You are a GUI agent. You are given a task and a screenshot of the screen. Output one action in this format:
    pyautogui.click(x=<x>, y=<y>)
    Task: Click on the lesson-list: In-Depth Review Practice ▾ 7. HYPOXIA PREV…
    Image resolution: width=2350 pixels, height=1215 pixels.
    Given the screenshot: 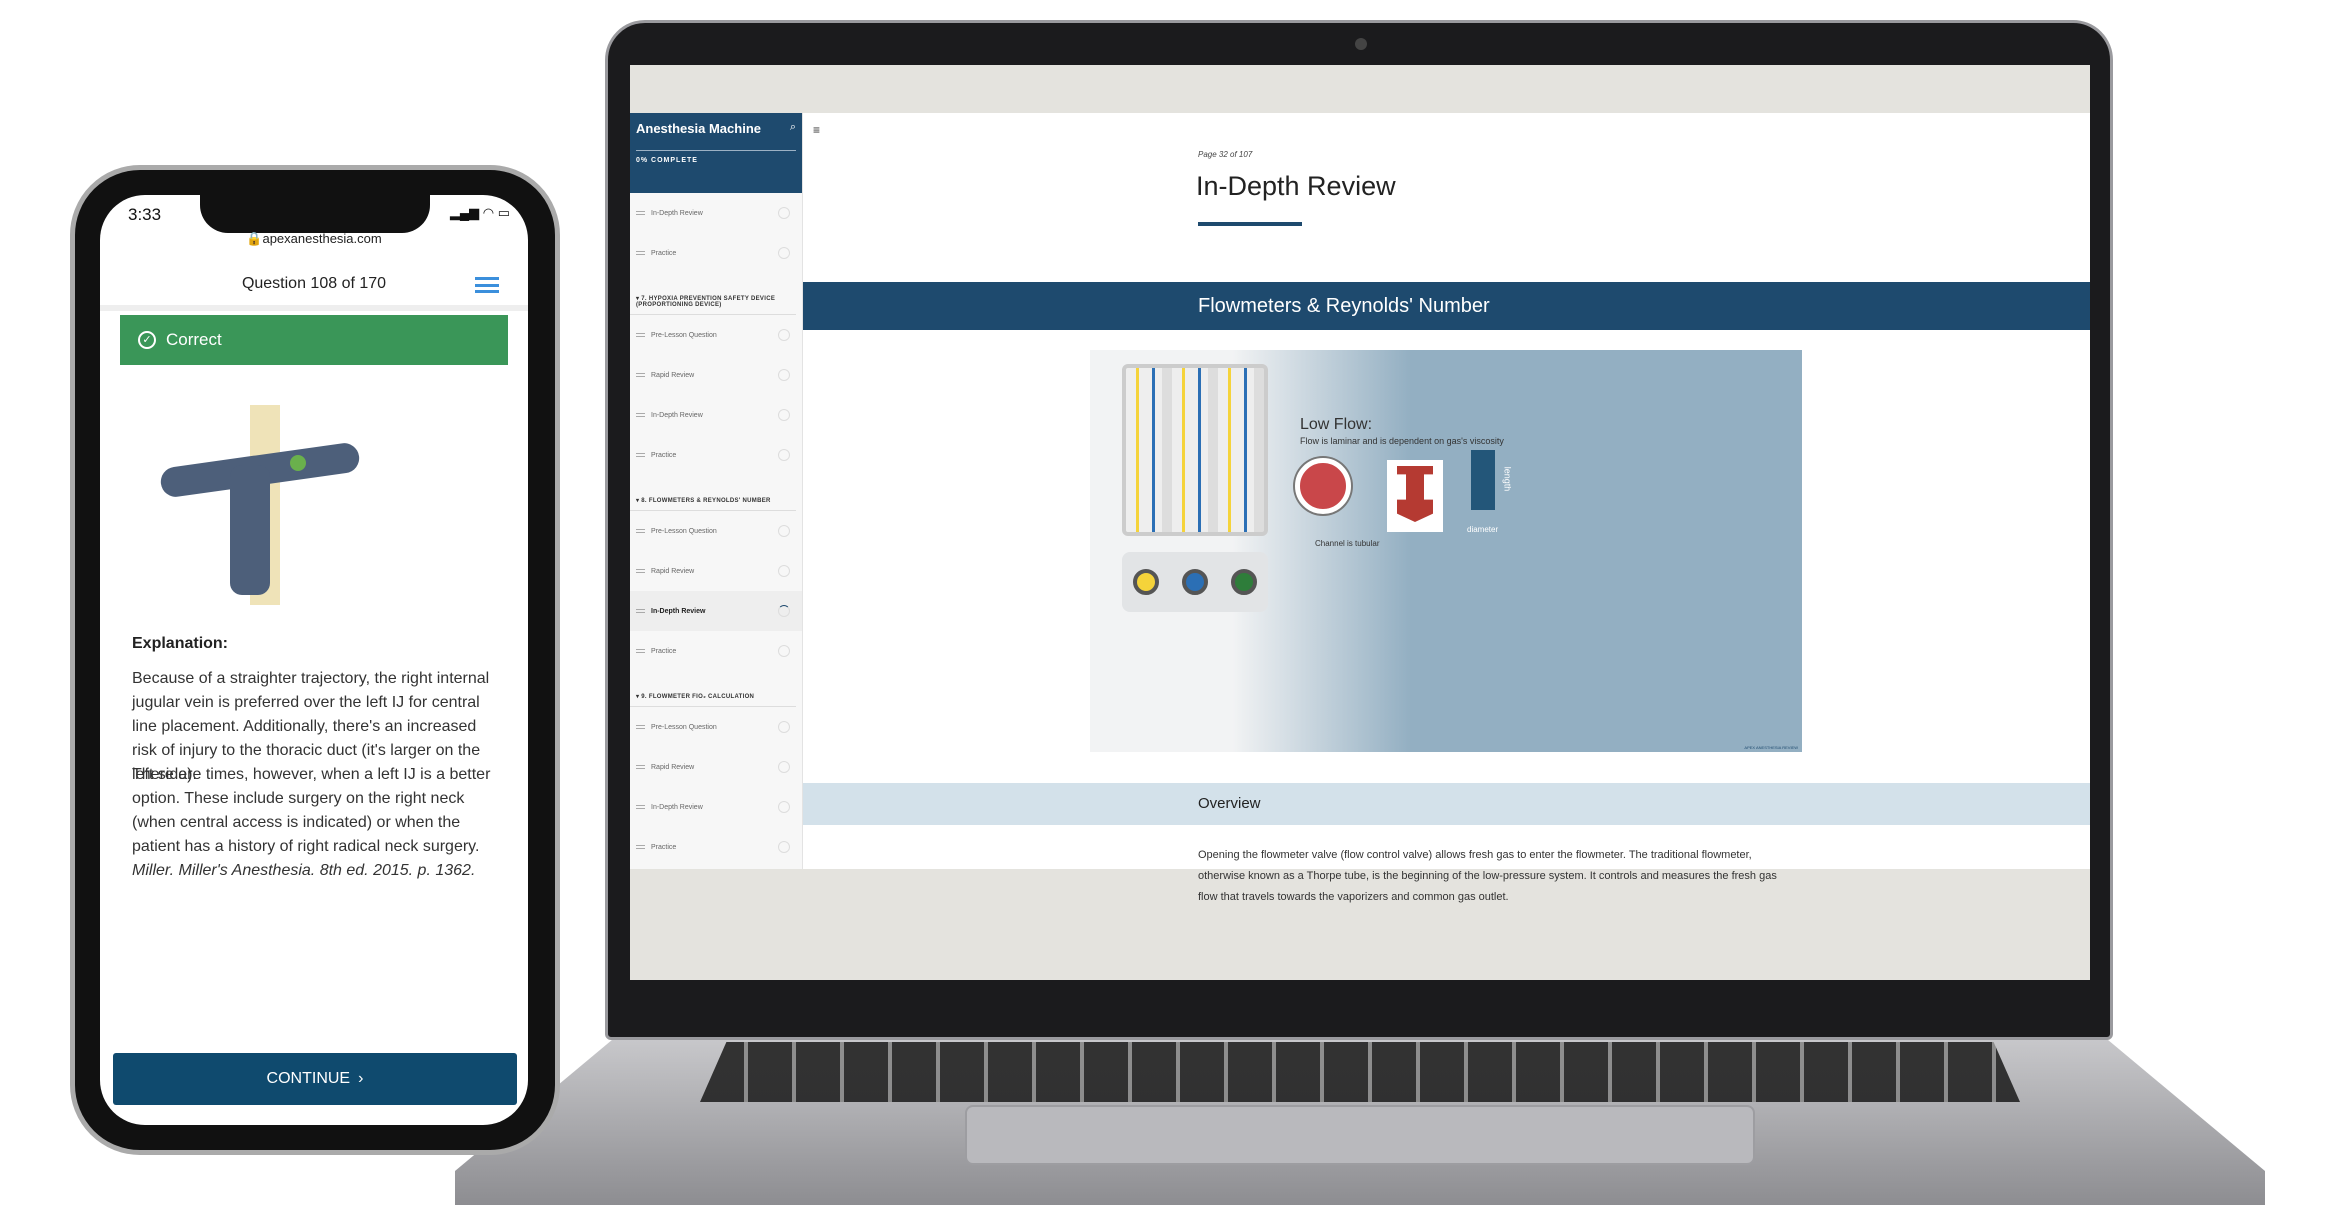 What is the action you would take?
    pyautogui.click(x=716, y=530)
    